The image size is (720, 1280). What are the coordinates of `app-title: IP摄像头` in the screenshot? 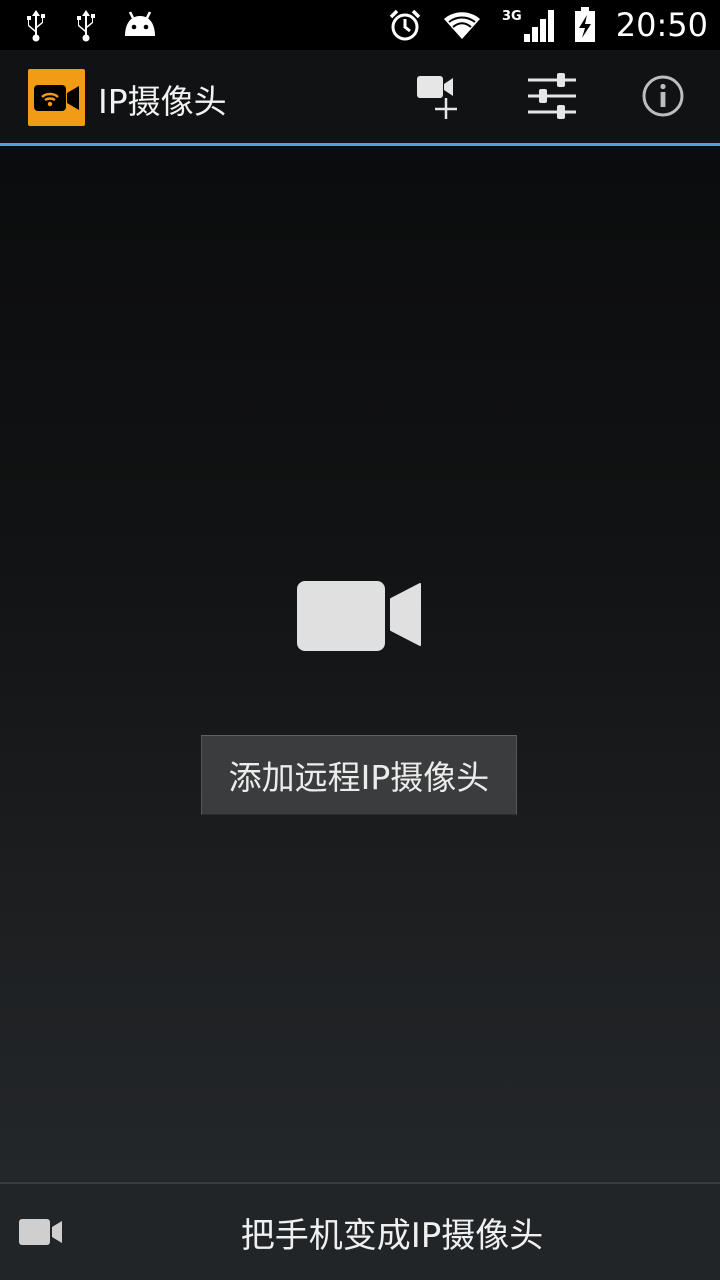 It's located at (162, 101).